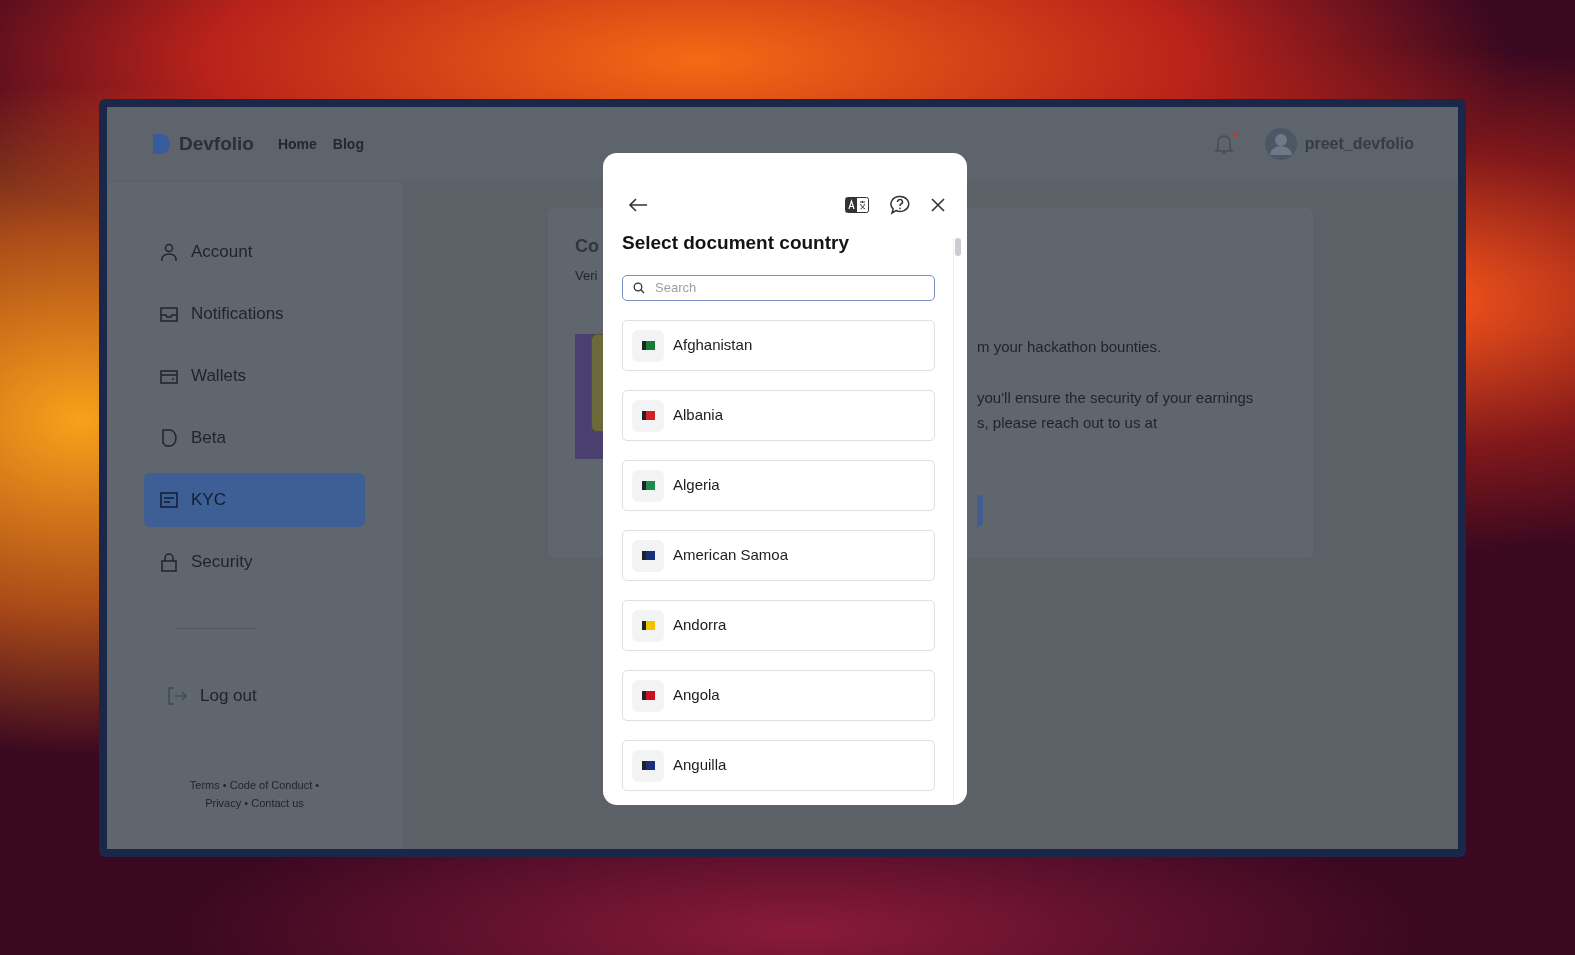  I want to click on search-field: Search, so click(778, 288).